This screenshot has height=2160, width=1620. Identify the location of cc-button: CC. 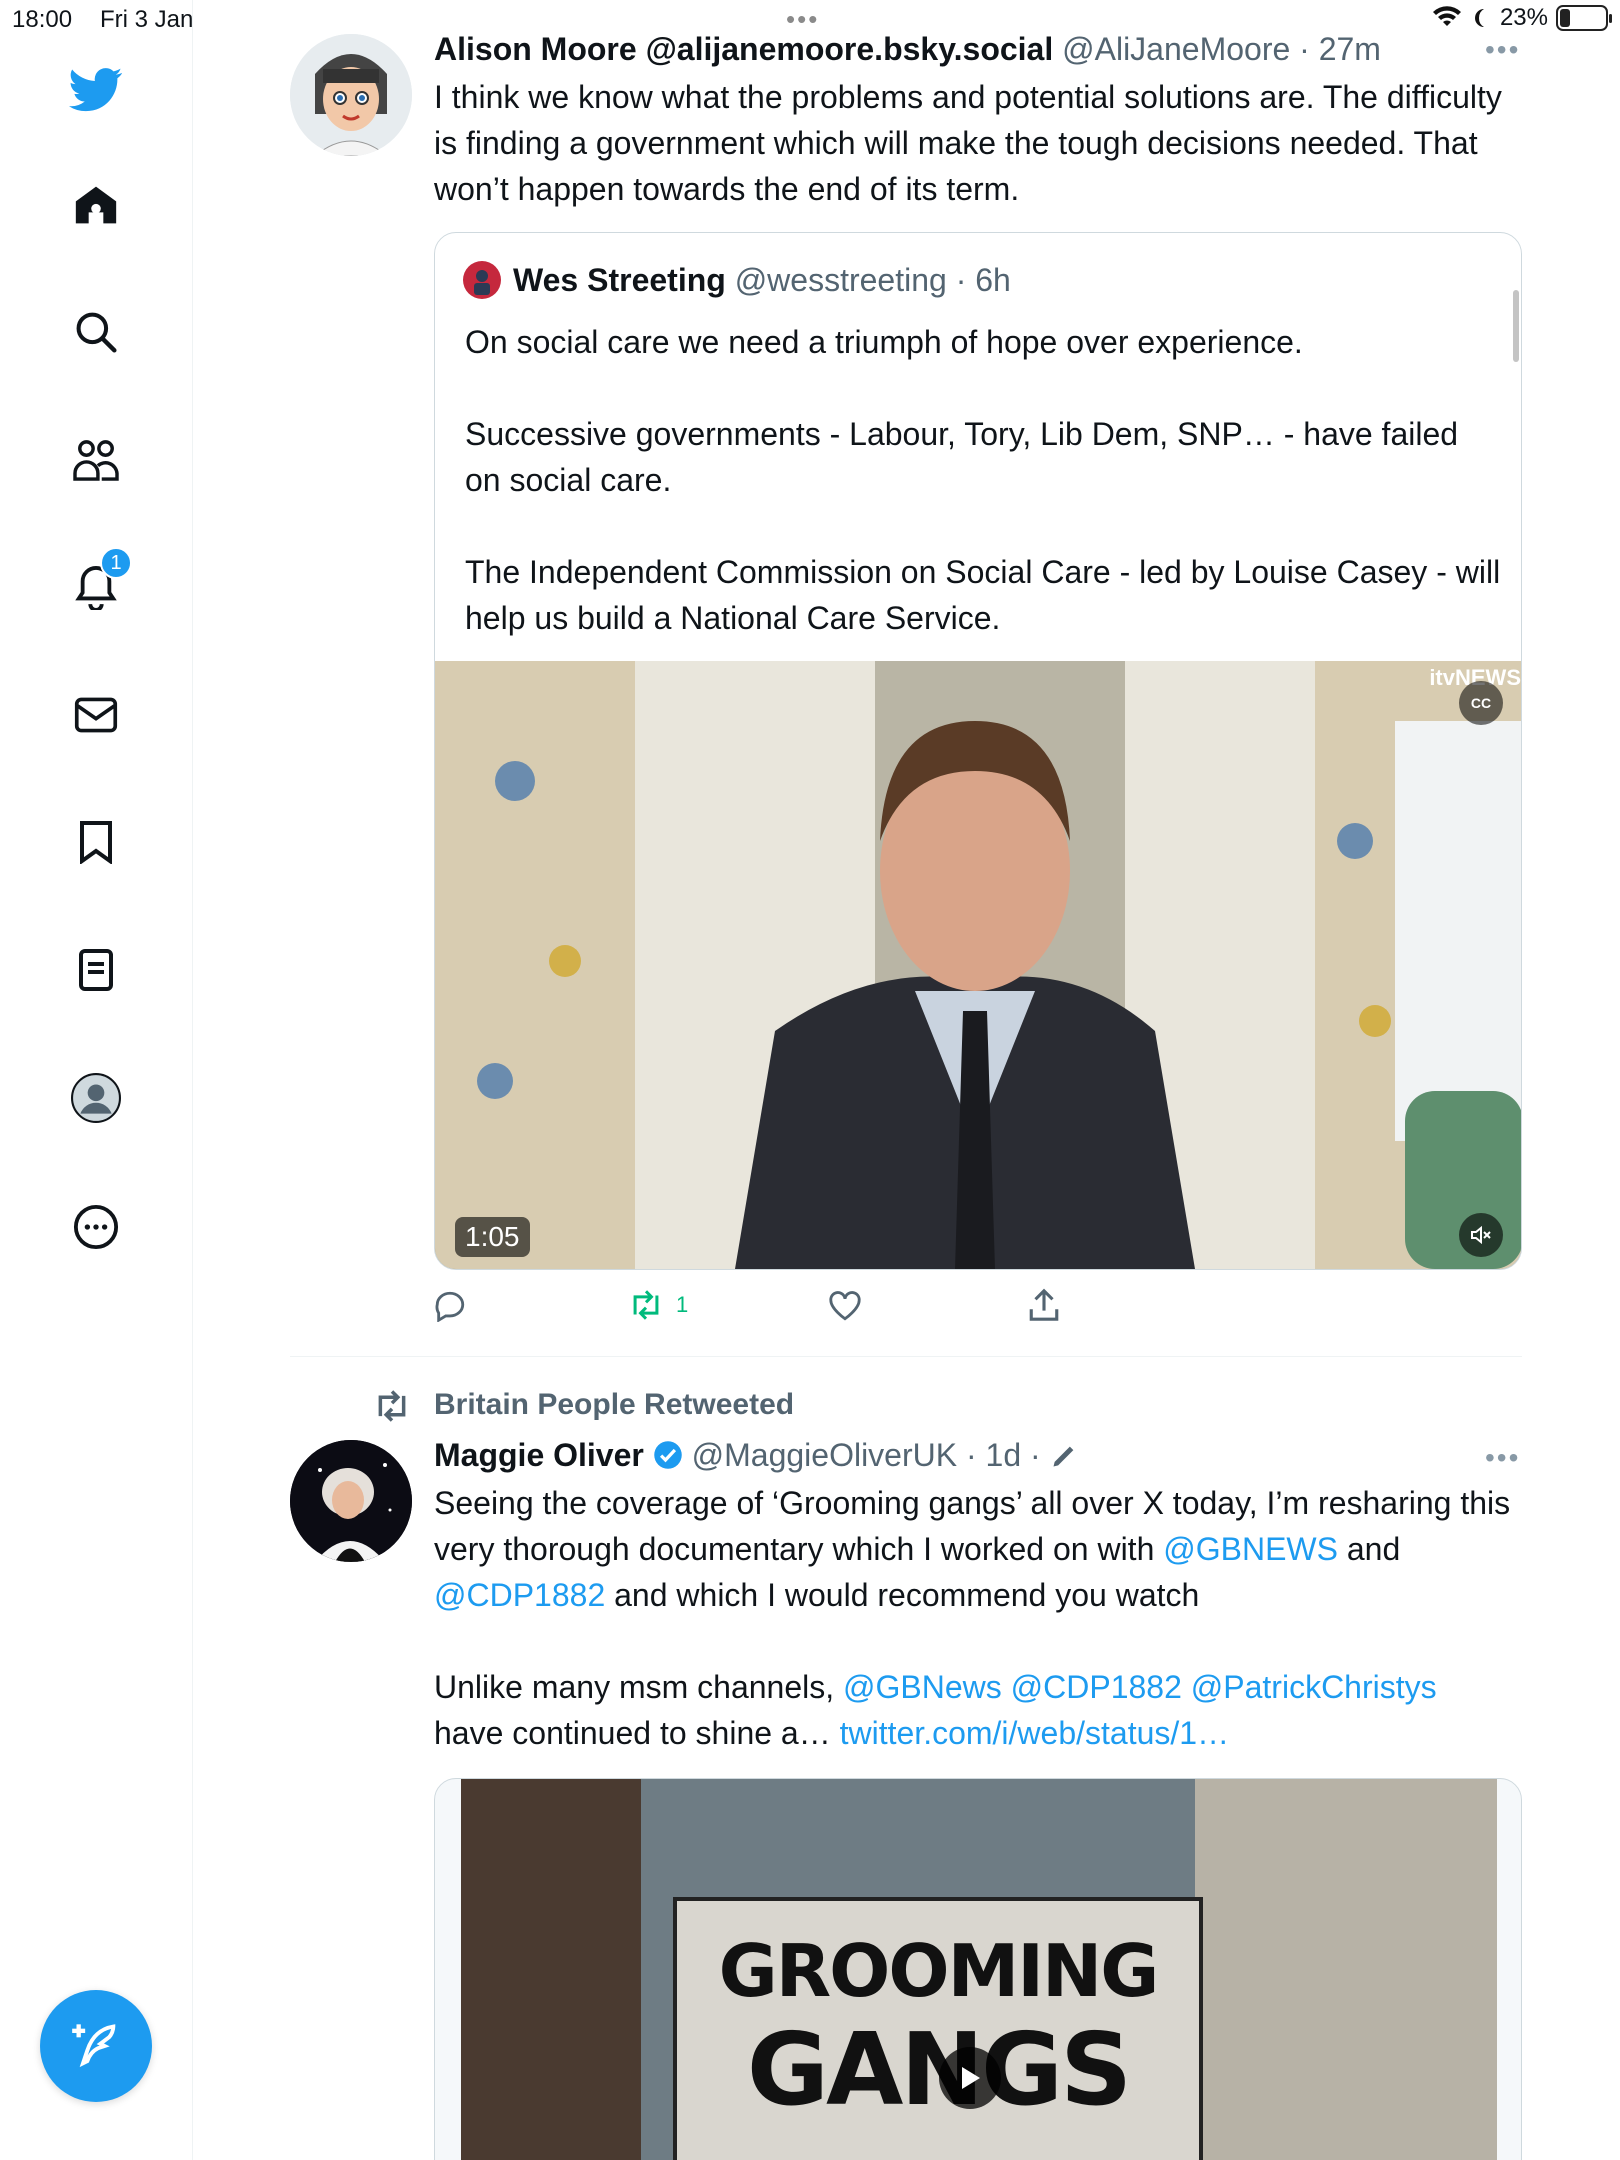
(1481, 703).